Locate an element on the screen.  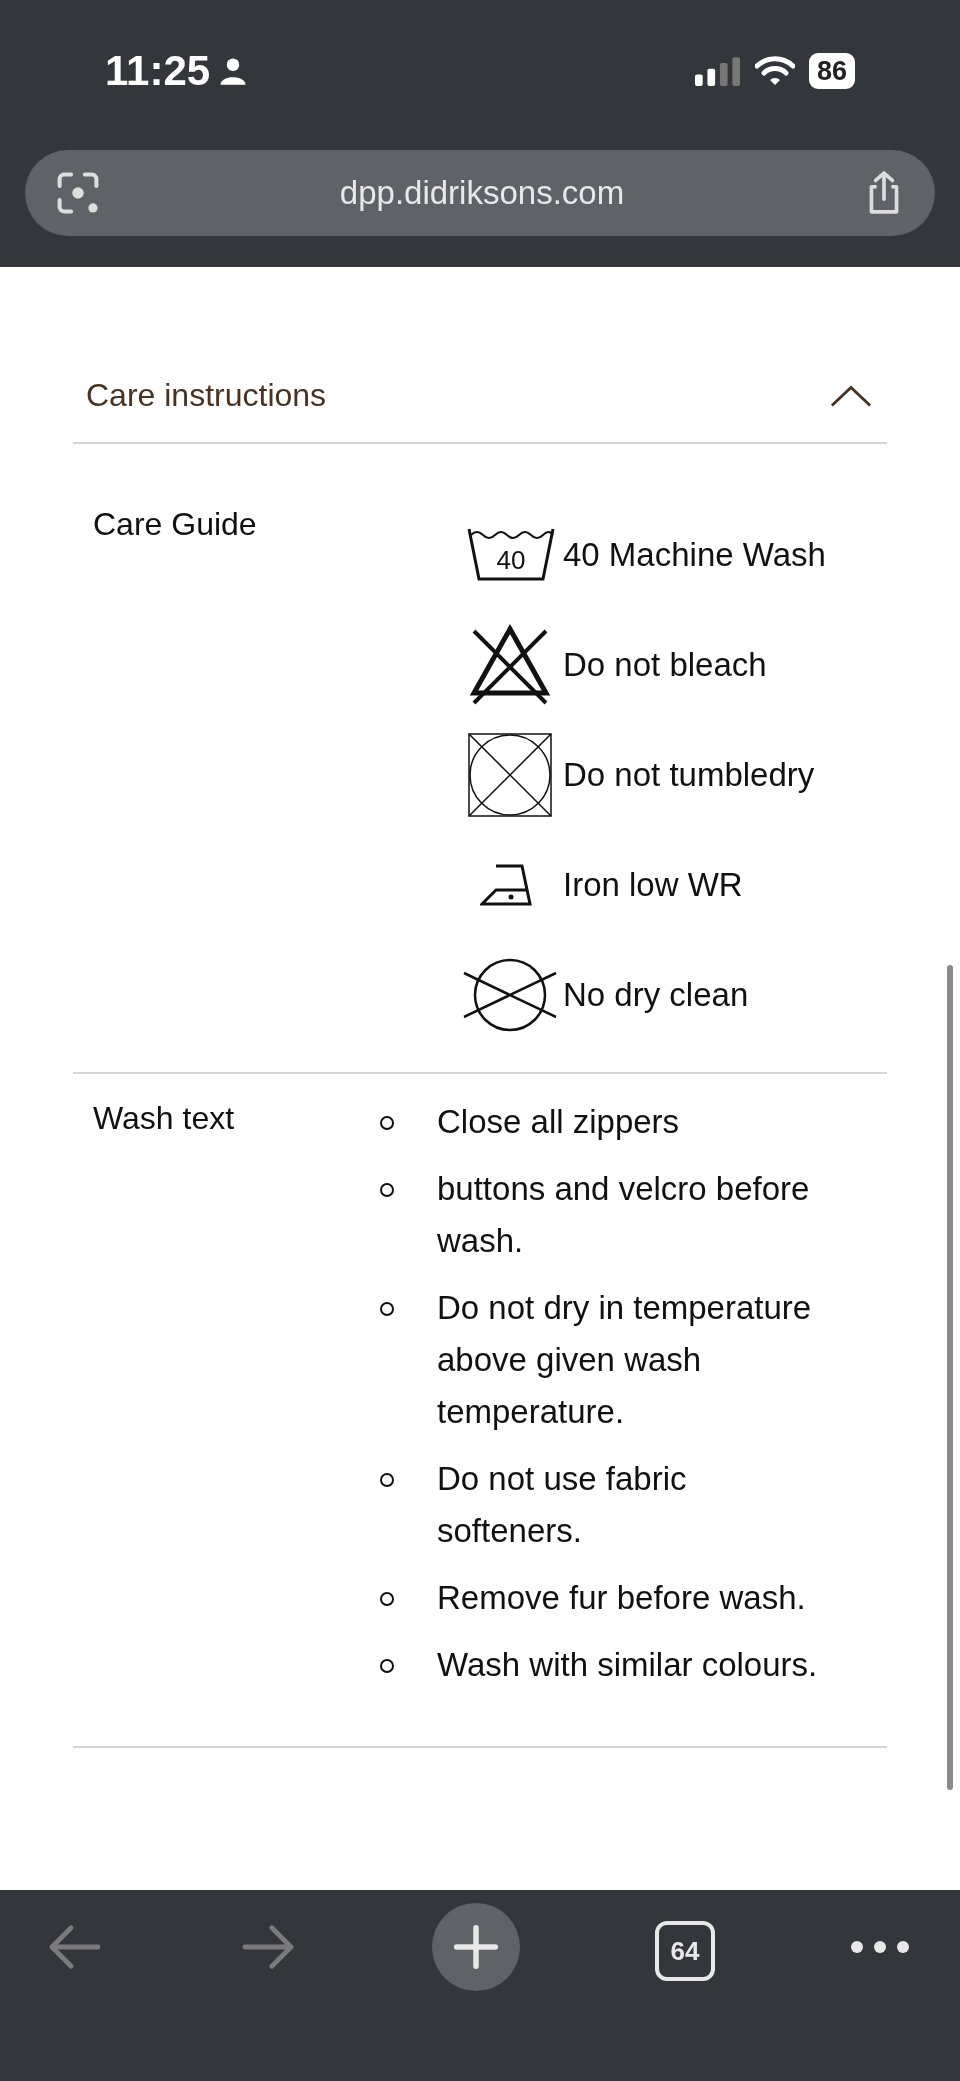
crossed-tumble-dry-icon is located at coordinates (510, 775).